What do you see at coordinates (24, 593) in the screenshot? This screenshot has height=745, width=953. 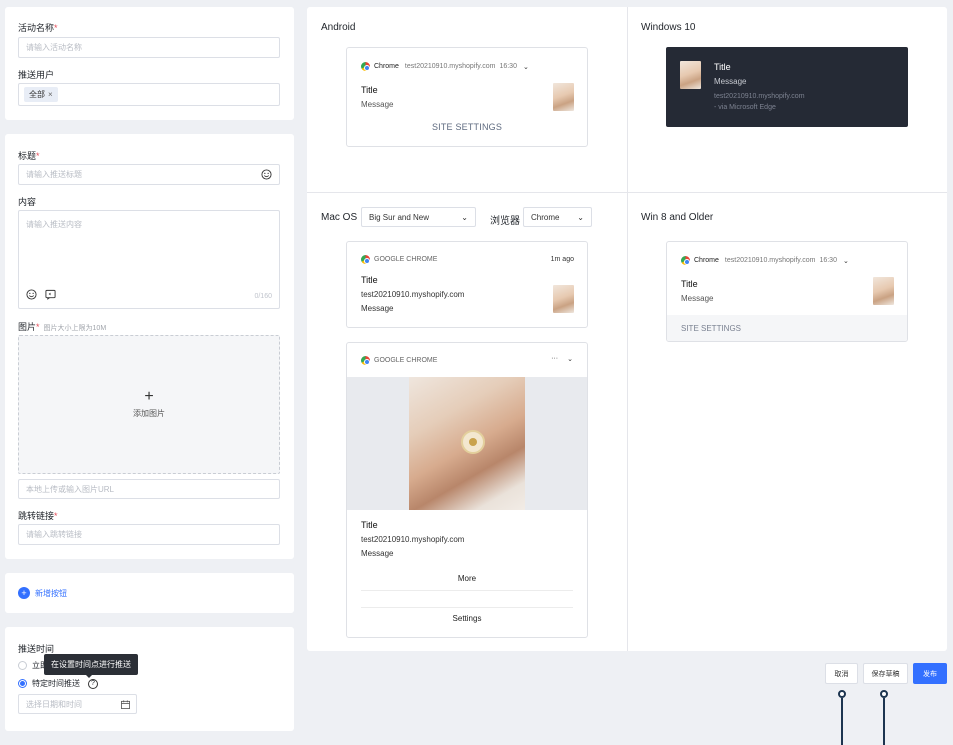 I see `plus-circle-icon: +` at bounding box center [24, 593].